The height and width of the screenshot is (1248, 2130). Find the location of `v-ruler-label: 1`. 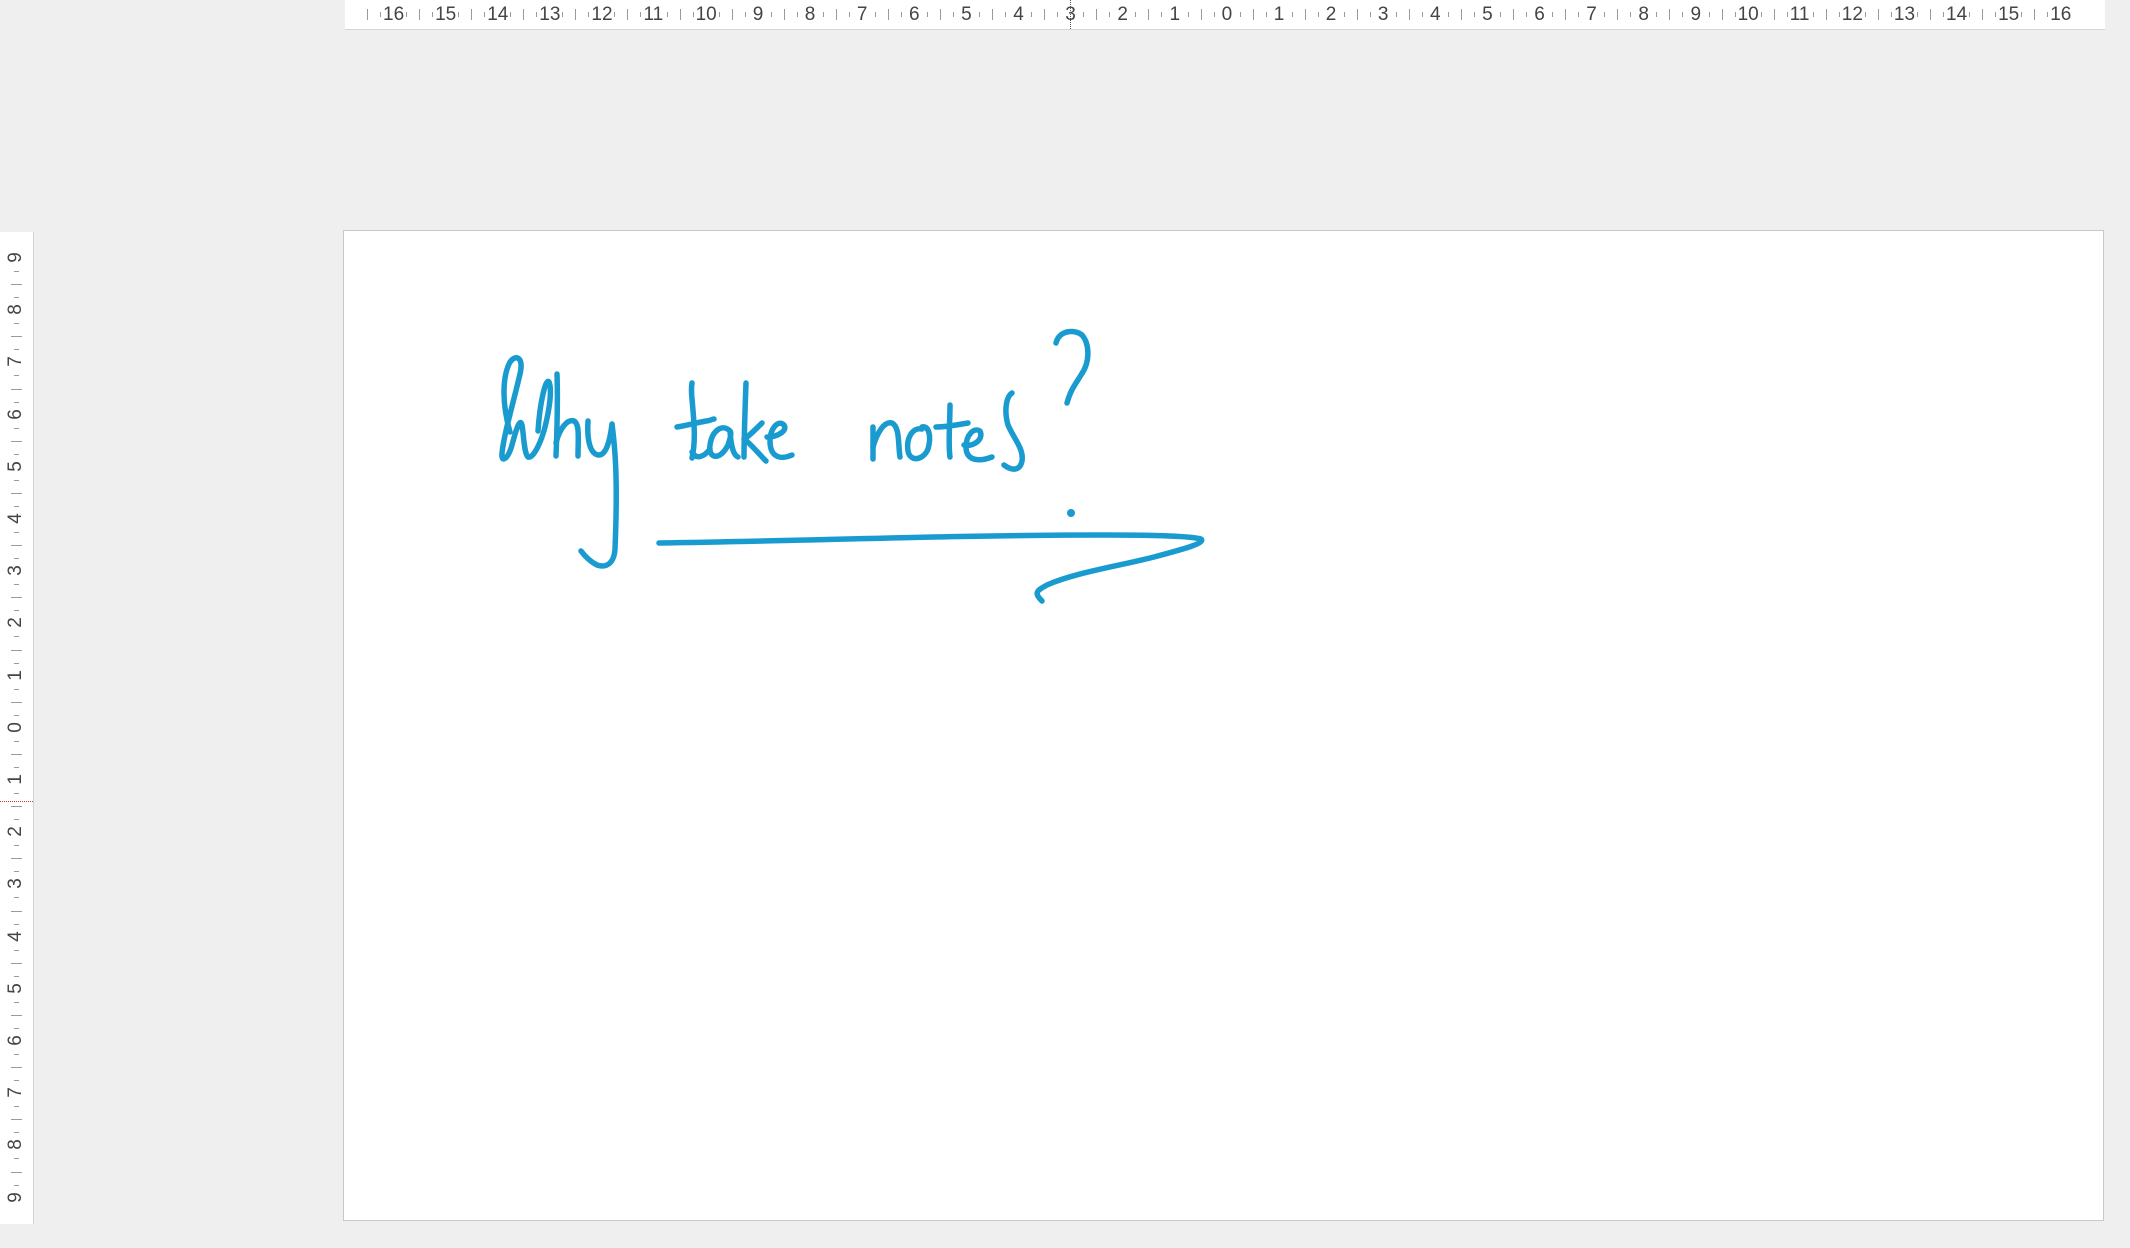

v-ruler-label: 1 is located at coordinates (15, 779).